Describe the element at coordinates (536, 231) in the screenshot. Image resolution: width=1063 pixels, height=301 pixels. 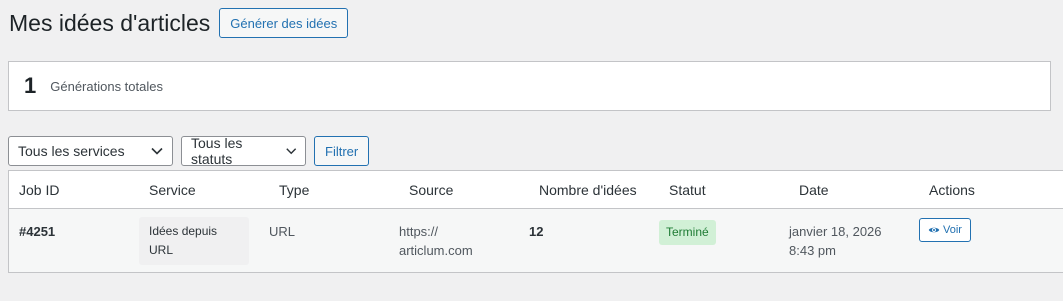
I see `ideas-count: 12` at that location.